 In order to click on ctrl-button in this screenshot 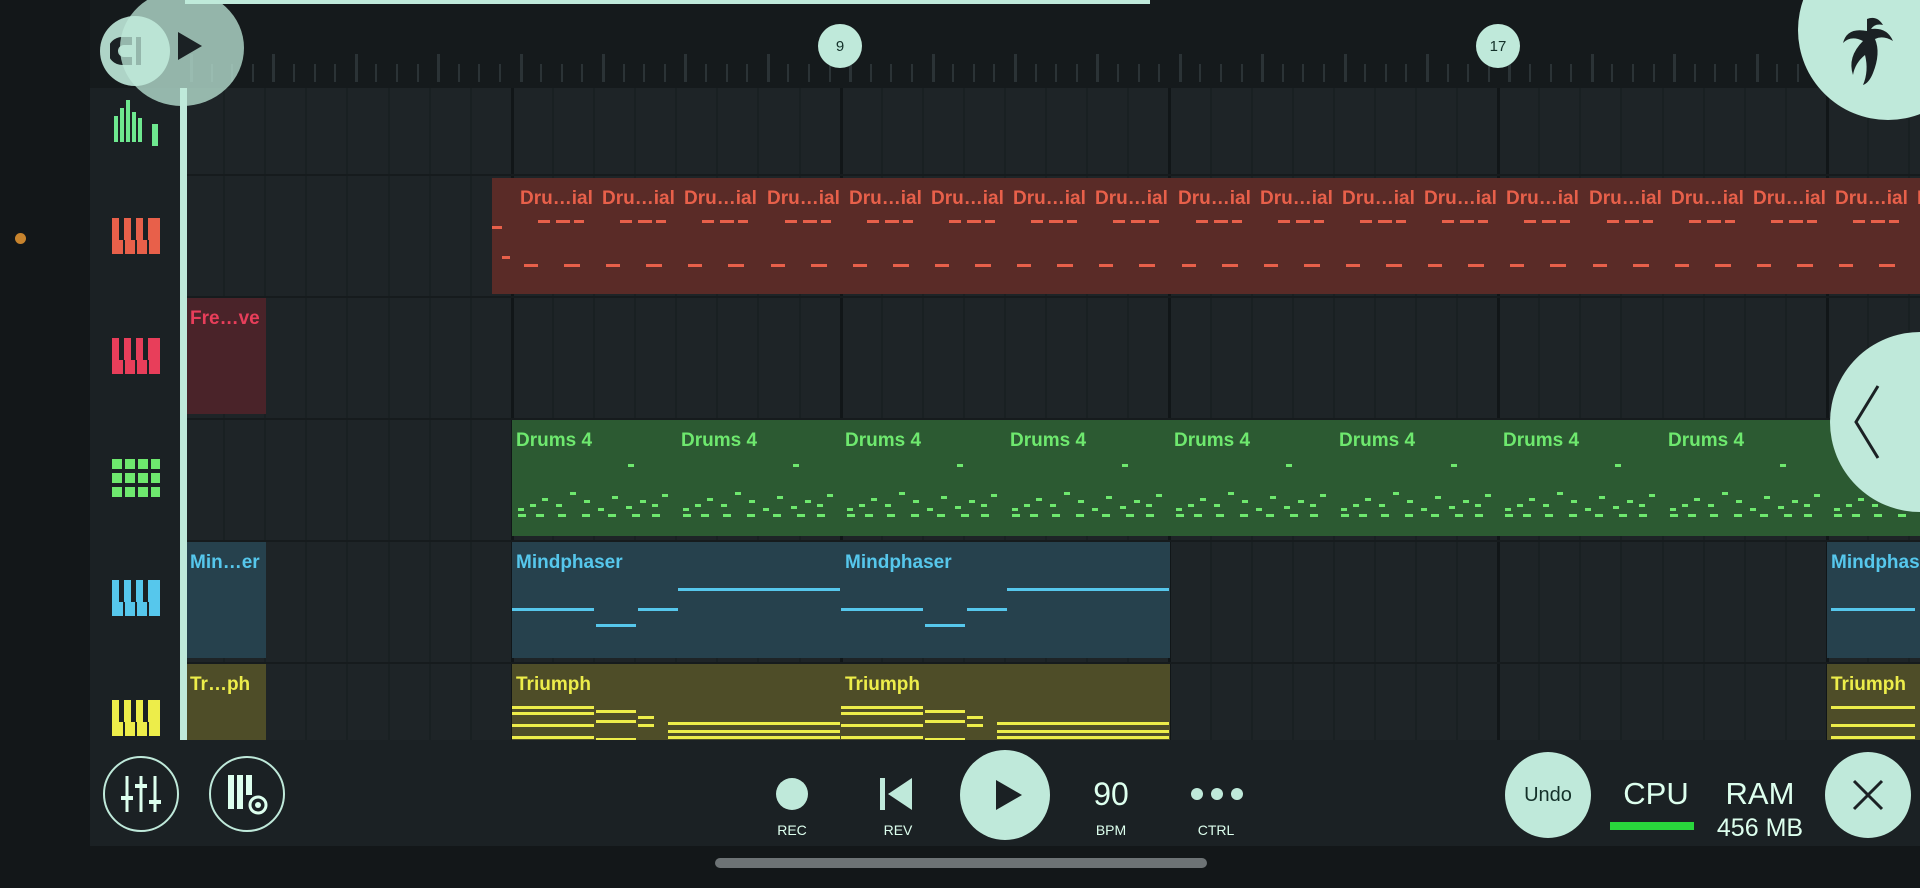, I will do `click(1217, 794)`.